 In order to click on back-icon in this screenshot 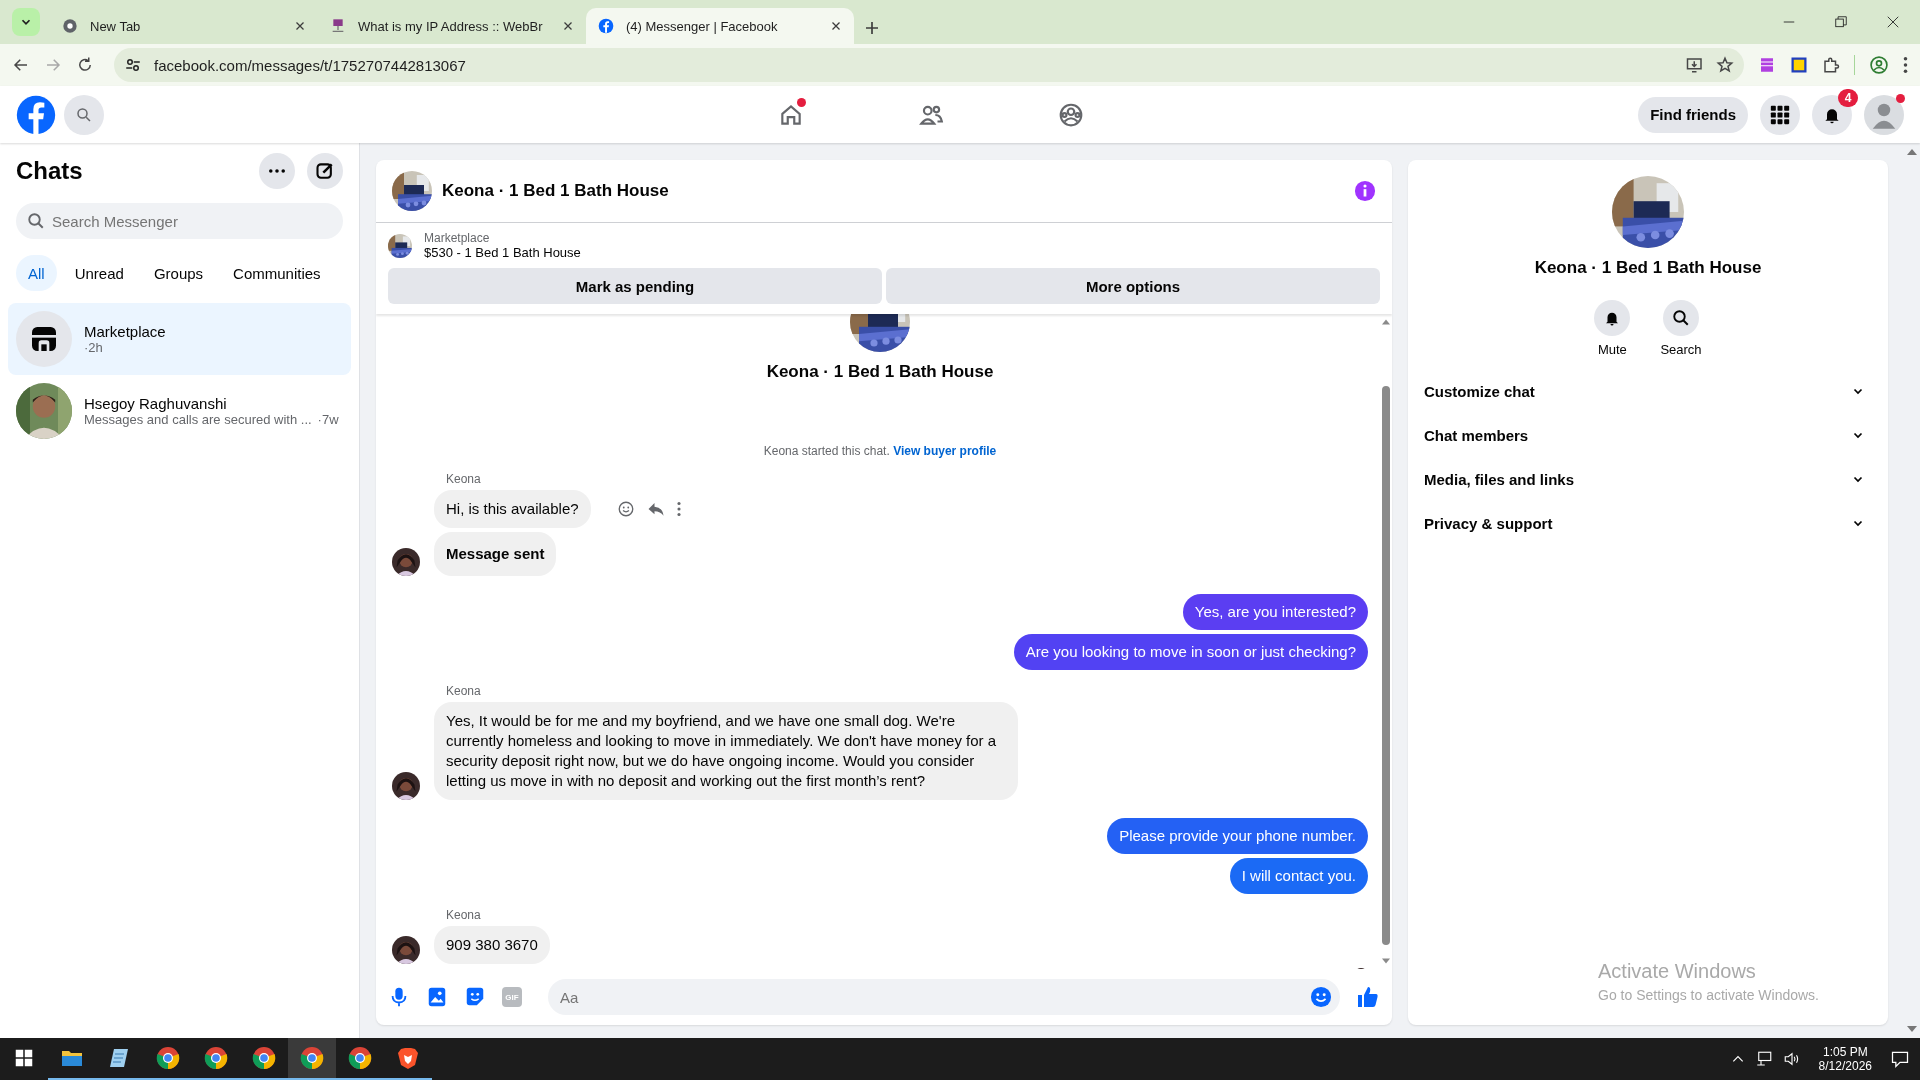, I will do `click(21, 65)`.